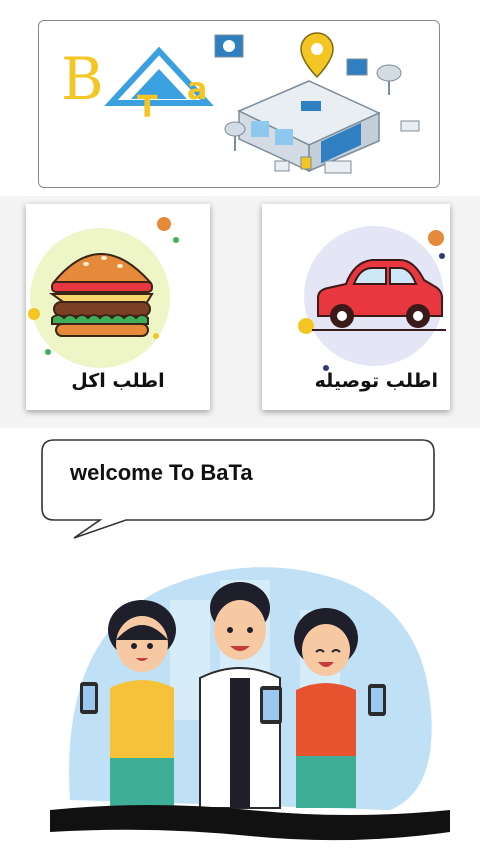  Describe the element at coordinates (356, 307) in the screenshot. I see `order-ride-card: اطلب توصيله` at that location.